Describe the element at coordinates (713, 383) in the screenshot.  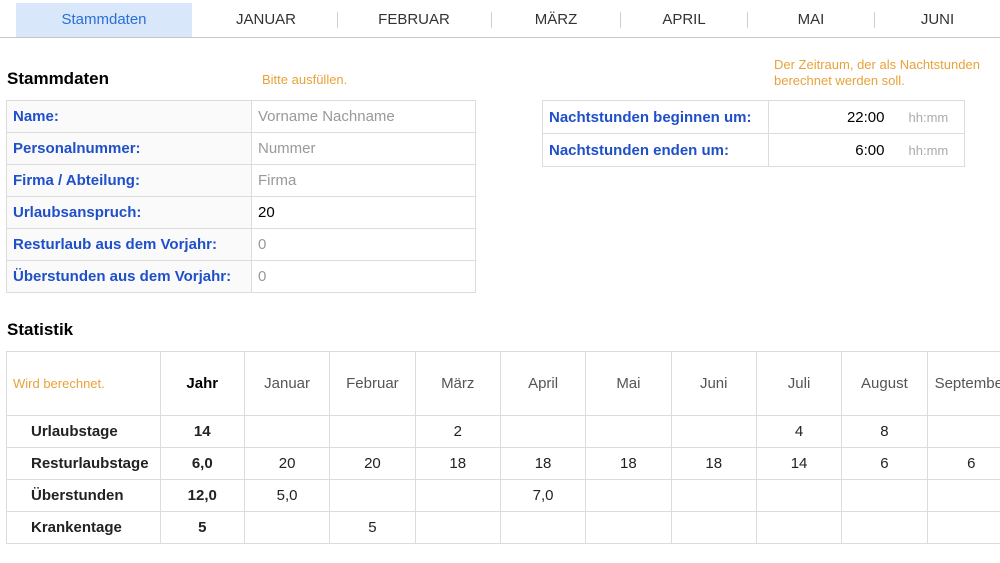
I see `column-header-month: Juni` at that location.